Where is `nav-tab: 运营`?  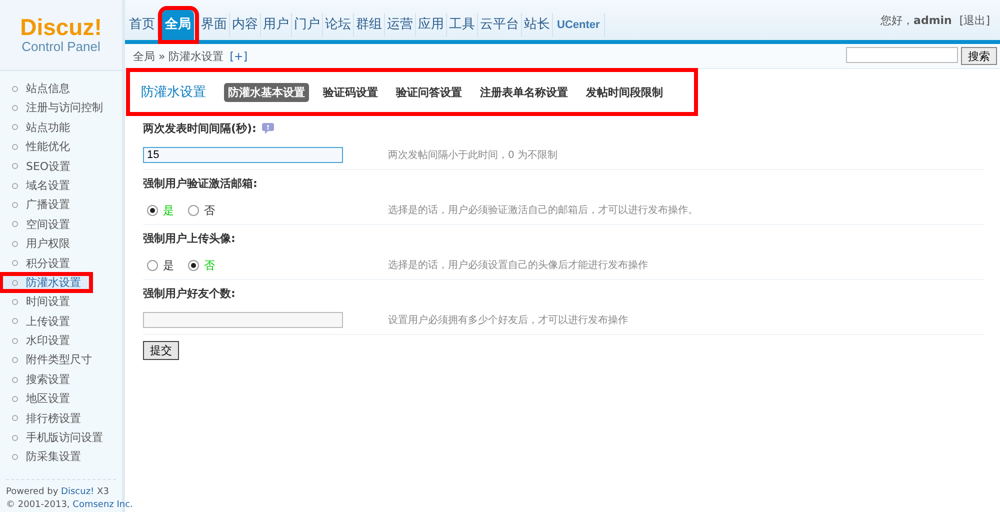
nav-tab: 运营 is located at coordinates (400, 25).